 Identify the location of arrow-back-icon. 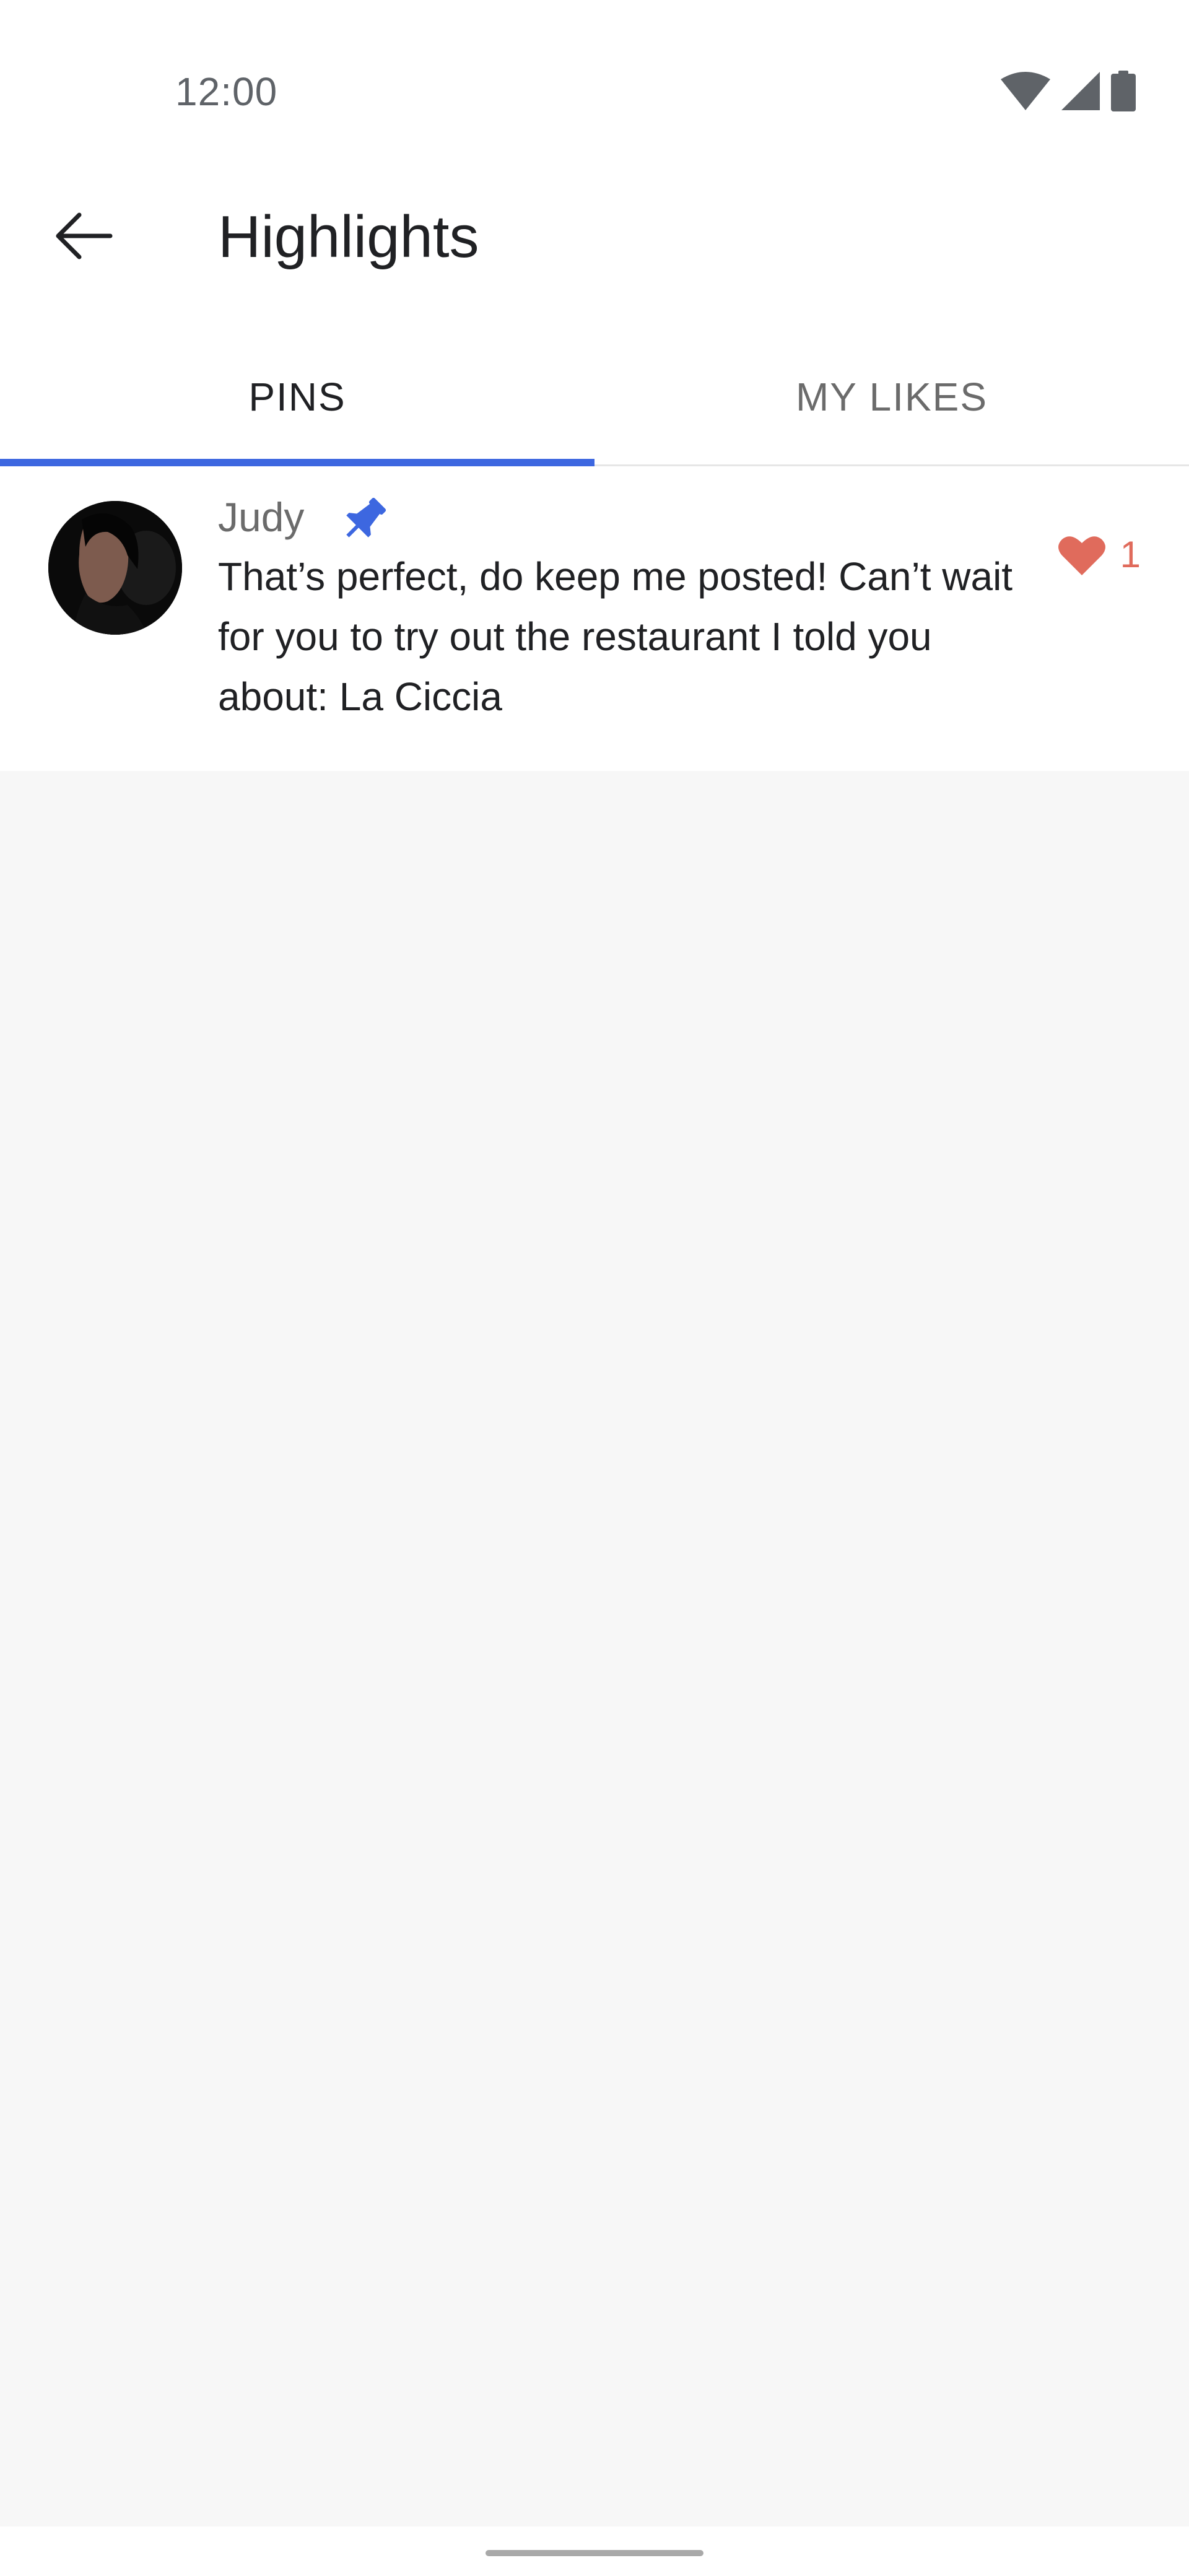
(84, 235).